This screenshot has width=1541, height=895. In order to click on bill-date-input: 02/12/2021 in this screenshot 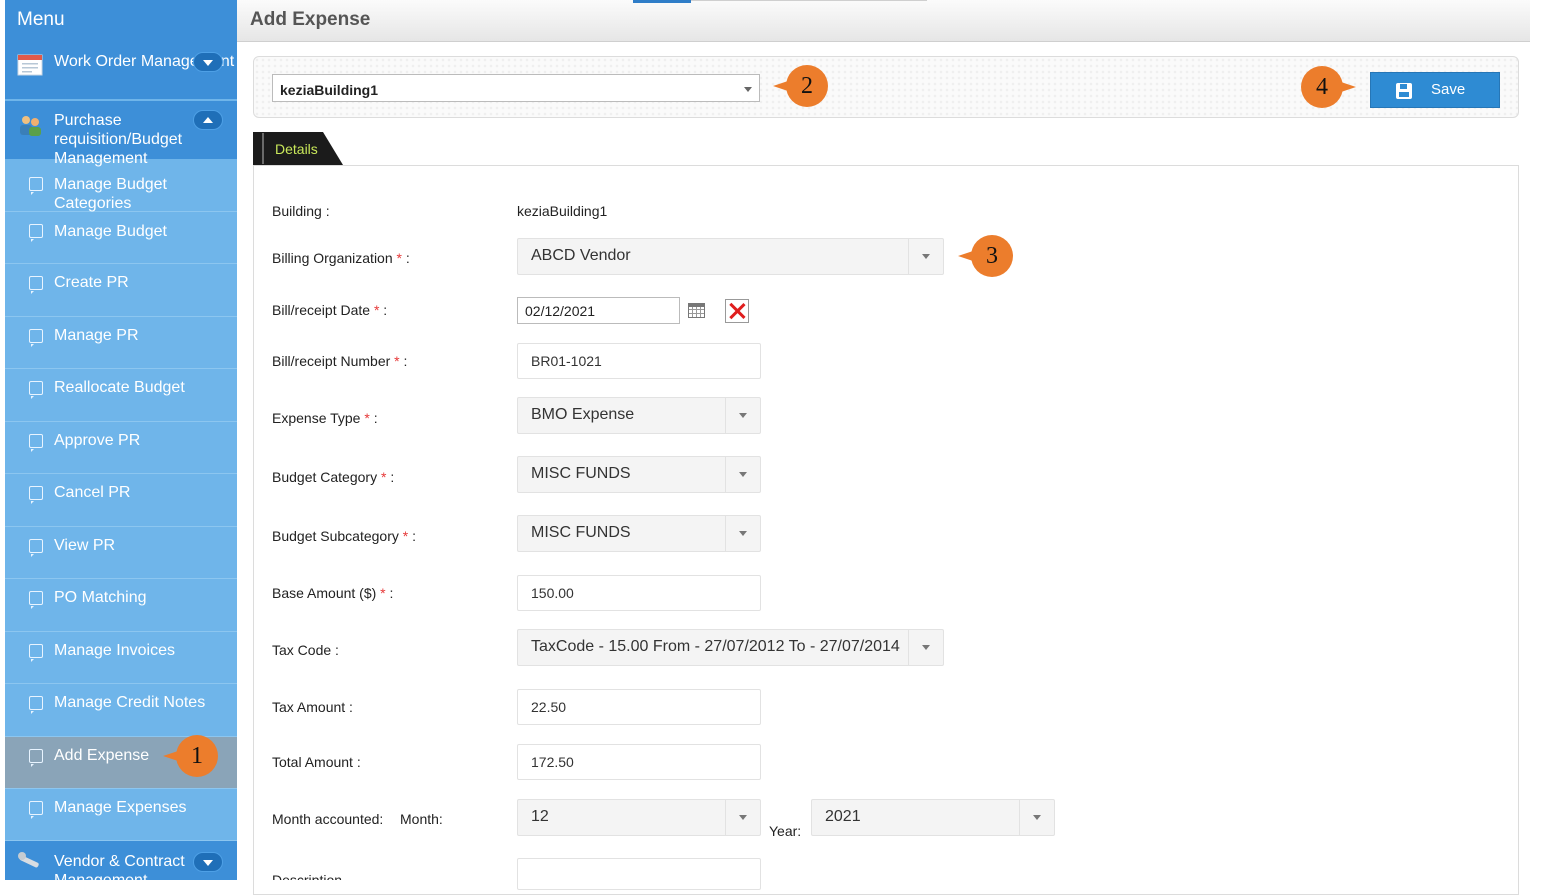, I will do `click(598, 310)`.